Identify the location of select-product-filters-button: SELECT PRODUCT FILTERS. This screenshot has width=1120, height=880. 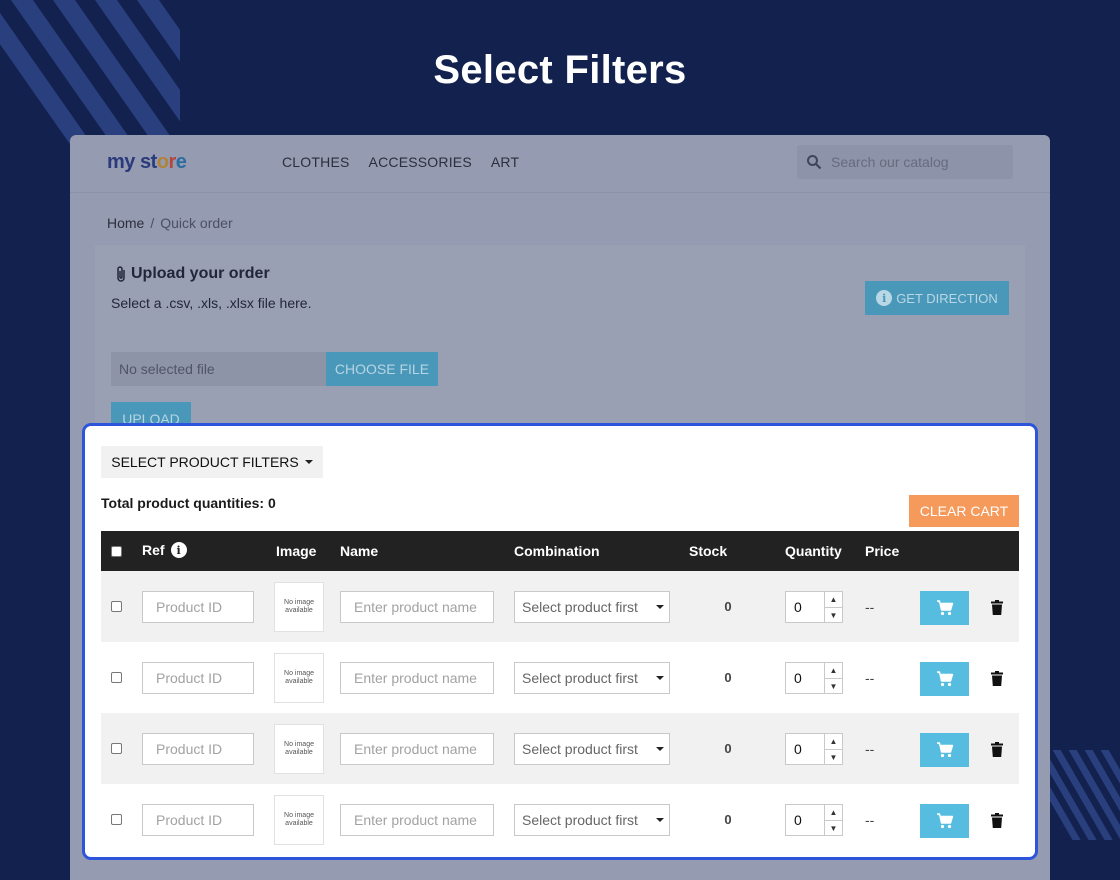
(212, 462).